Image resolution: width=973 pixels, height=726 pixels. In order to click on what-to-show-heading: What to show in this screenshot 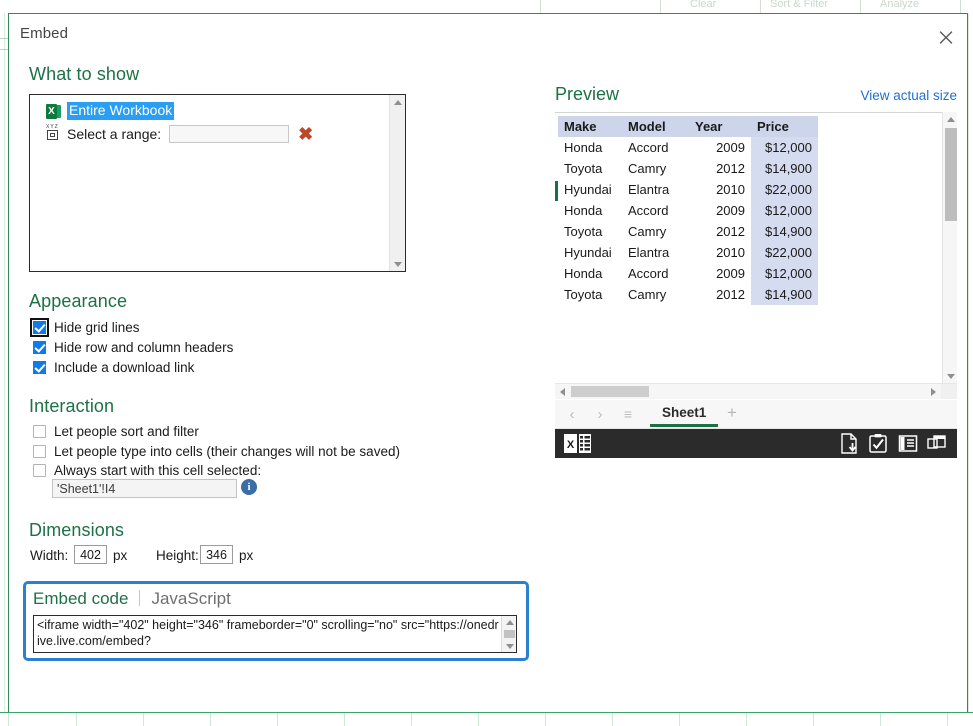, I will do `click(84, 74)`.